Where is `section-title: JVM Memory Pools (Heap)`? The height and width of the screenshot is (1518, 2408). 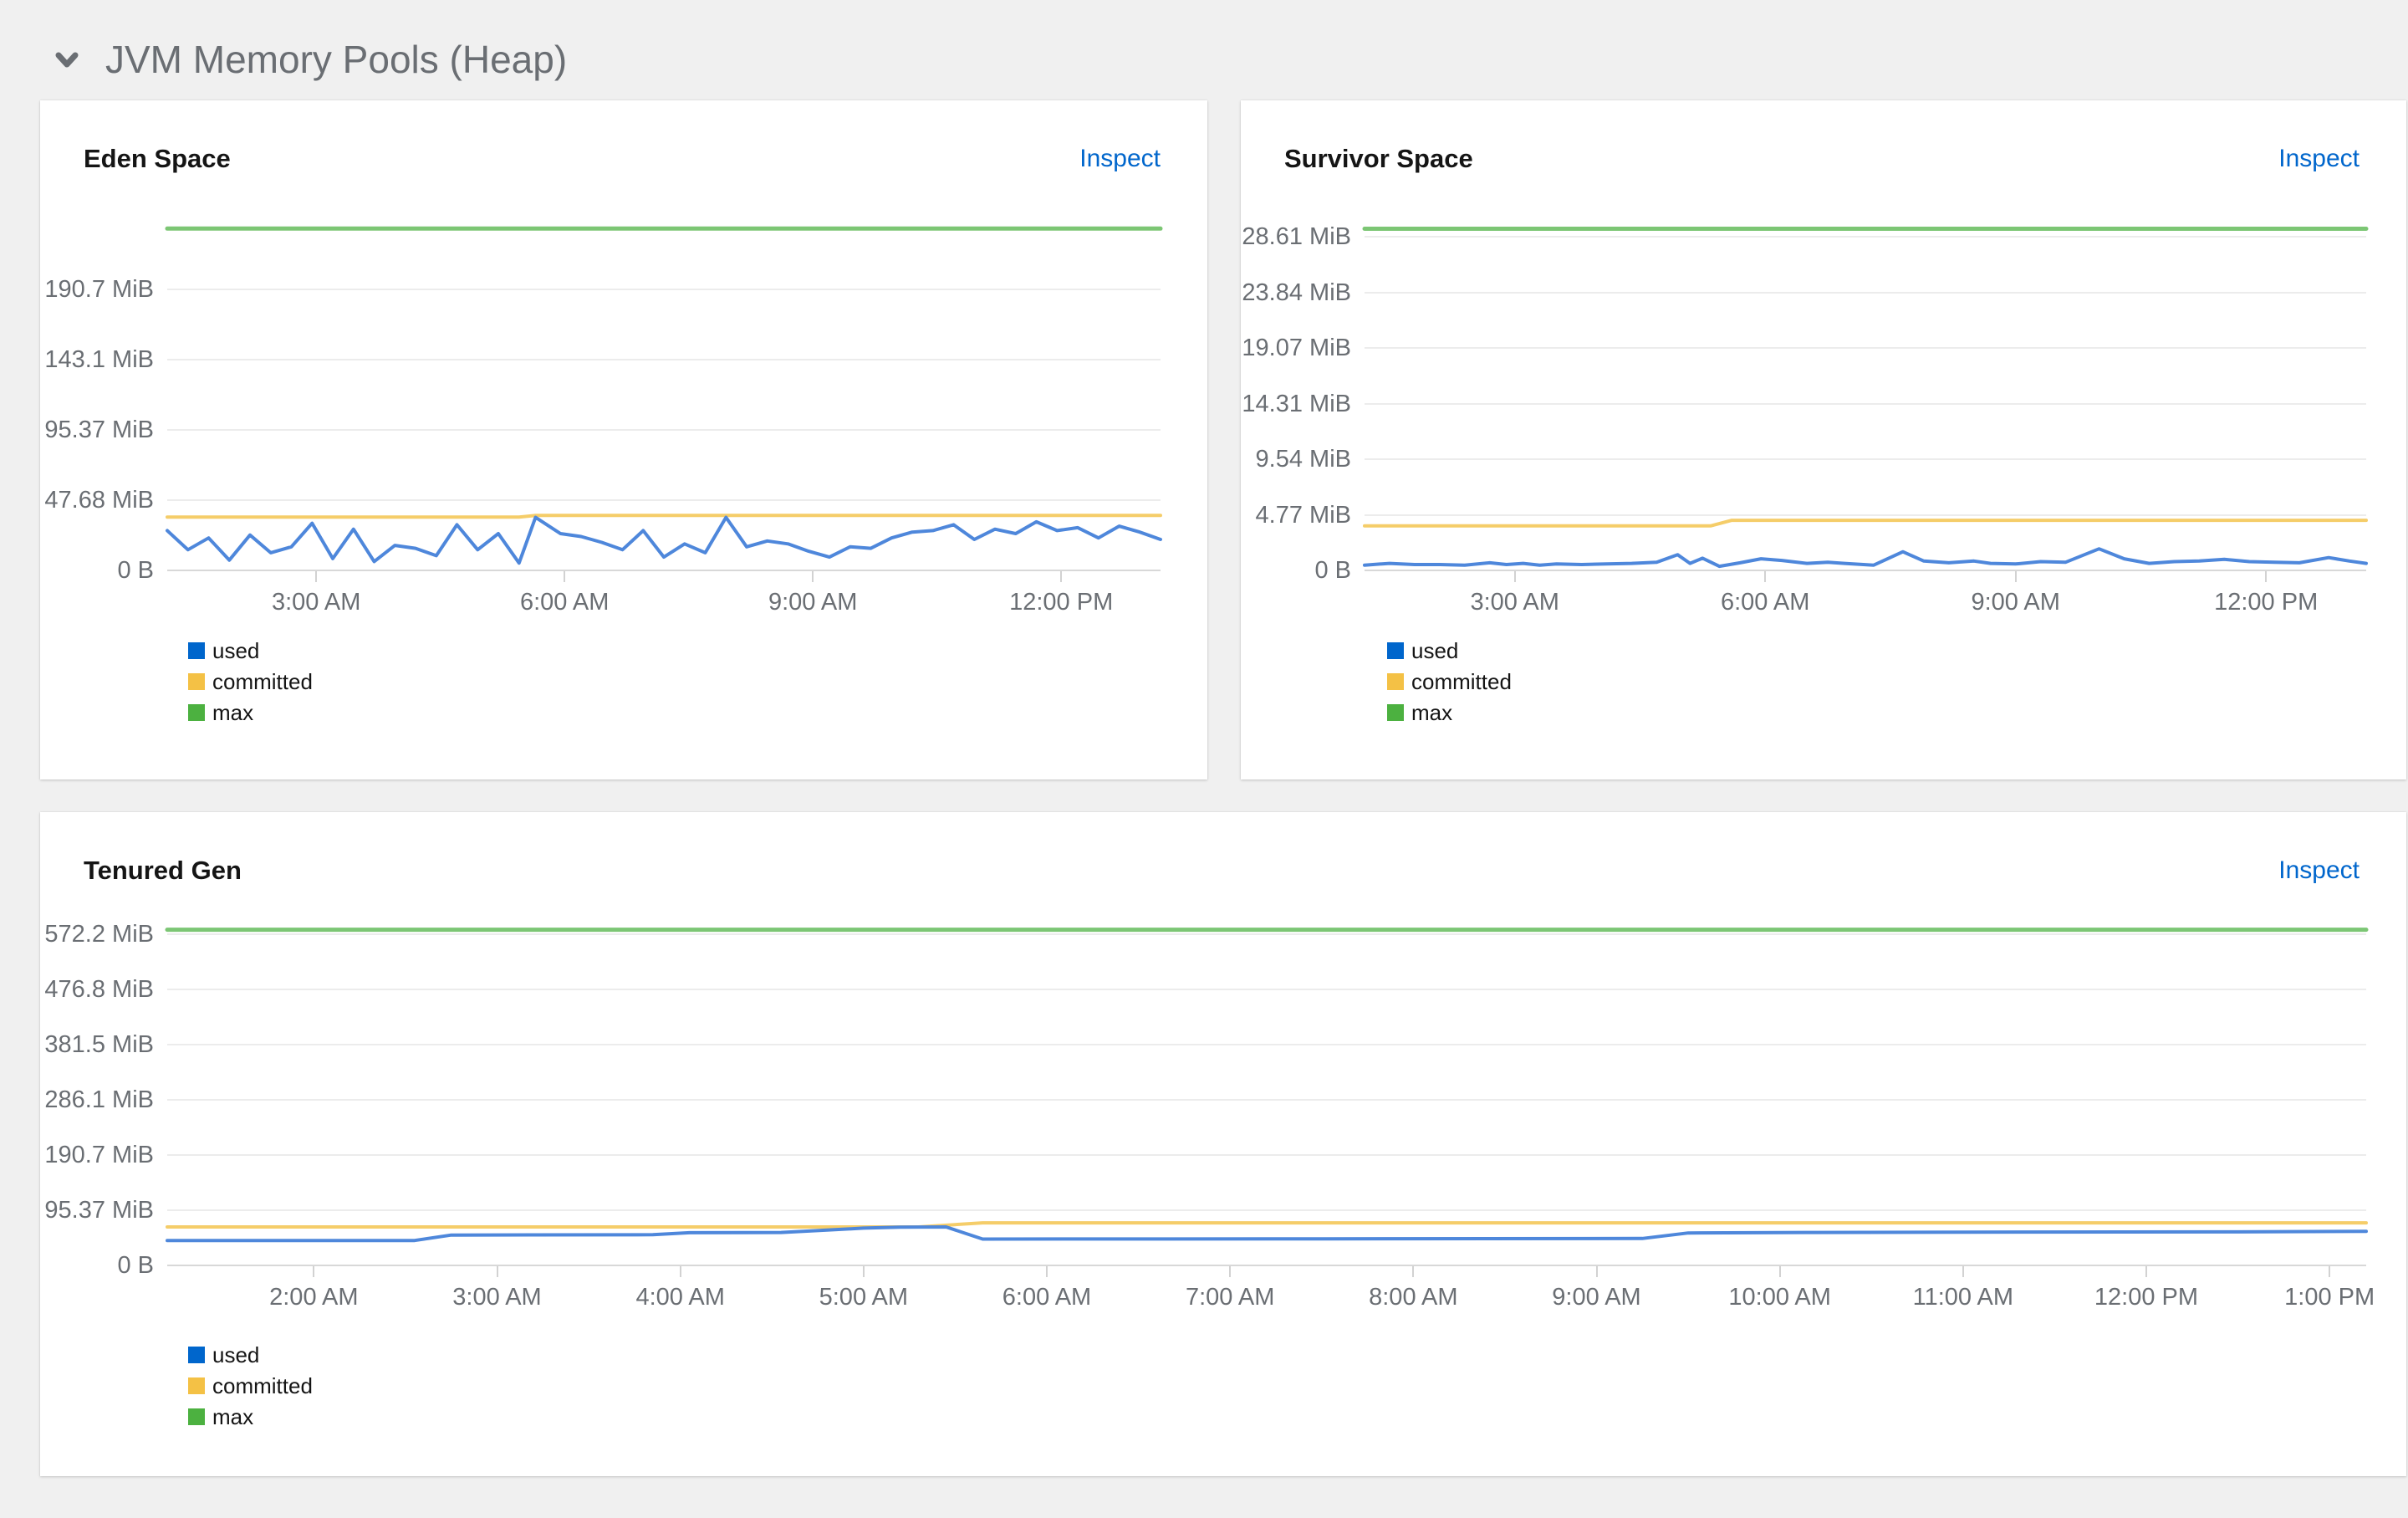
section-title: JVM Memory Pools (Heap) is located at coordinates (336, 59).